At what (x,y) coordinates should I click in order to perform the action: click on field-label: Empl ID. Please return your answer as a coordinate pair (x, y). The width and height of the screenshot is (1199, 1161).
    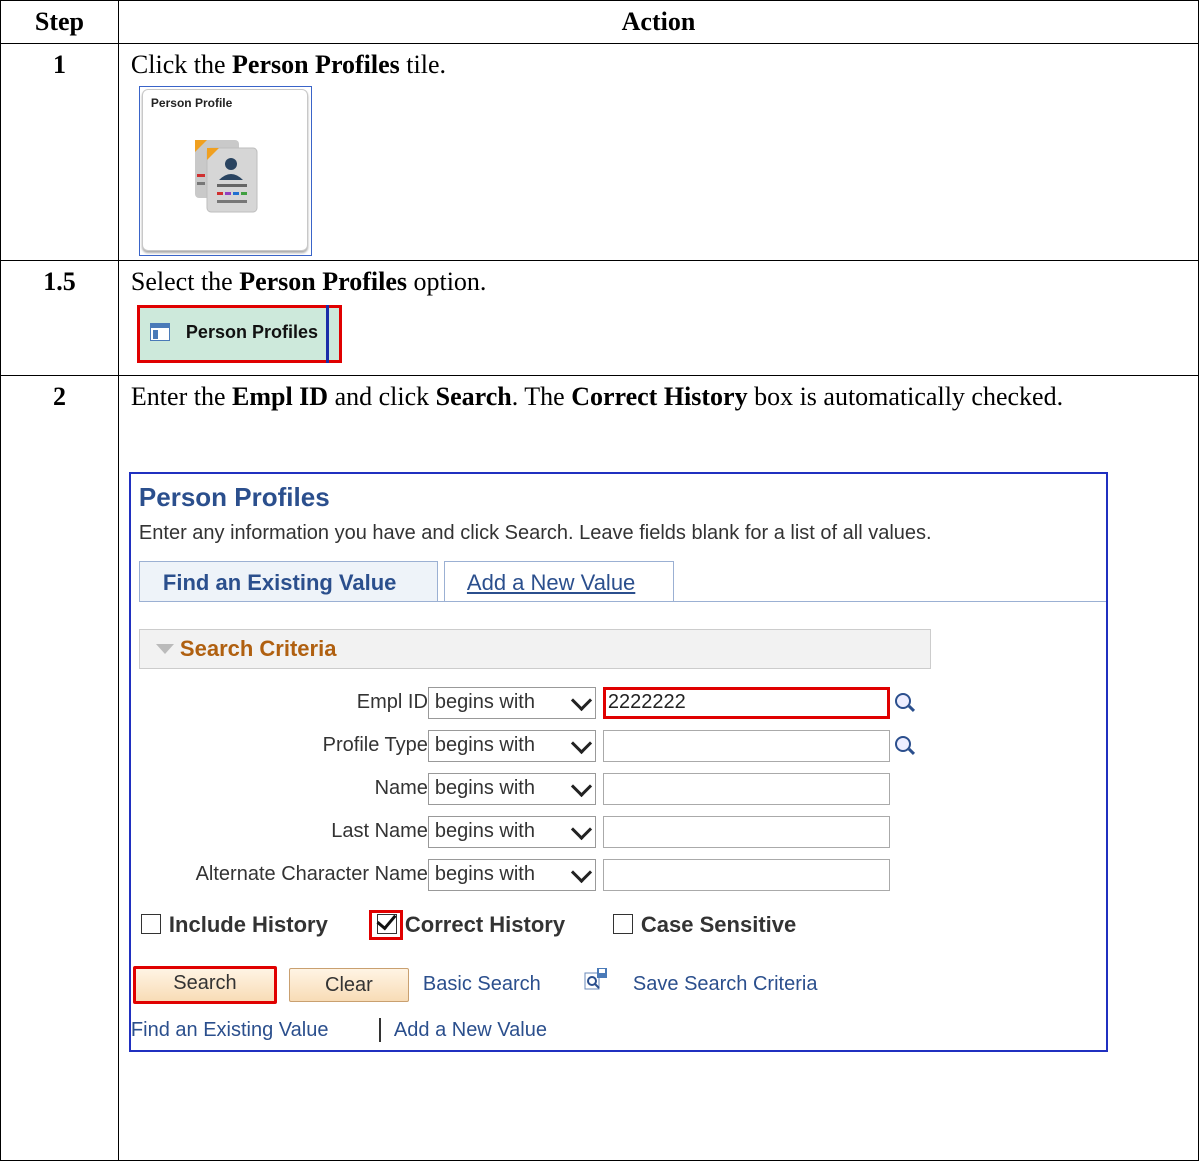
    Looking at the image, I should click on (392, 702).